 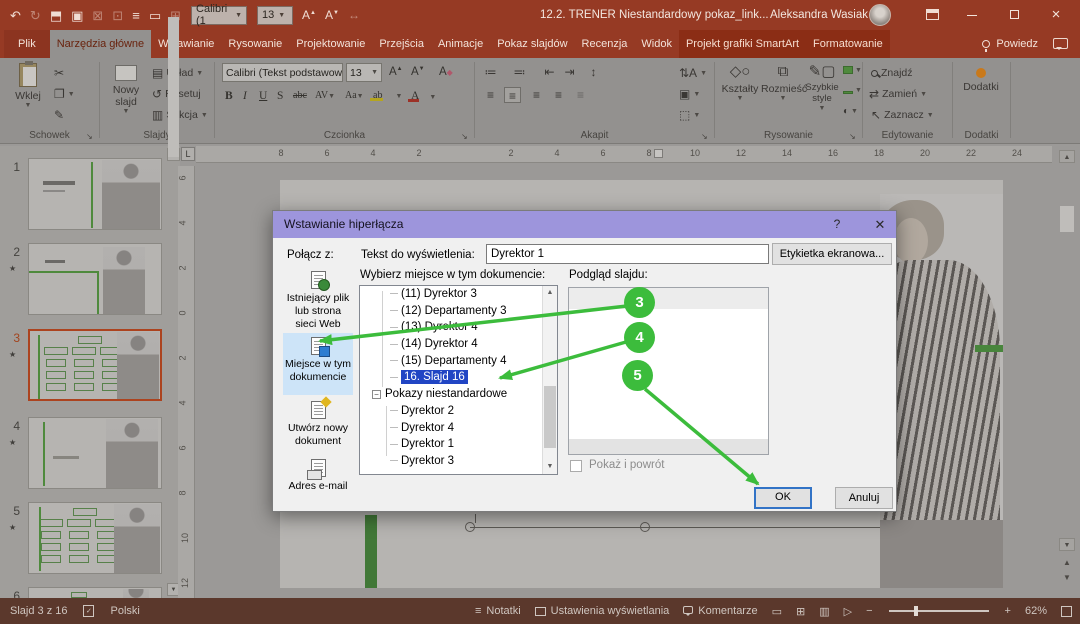 I want to click on shadow-button: S, so click(x=280, y=96).